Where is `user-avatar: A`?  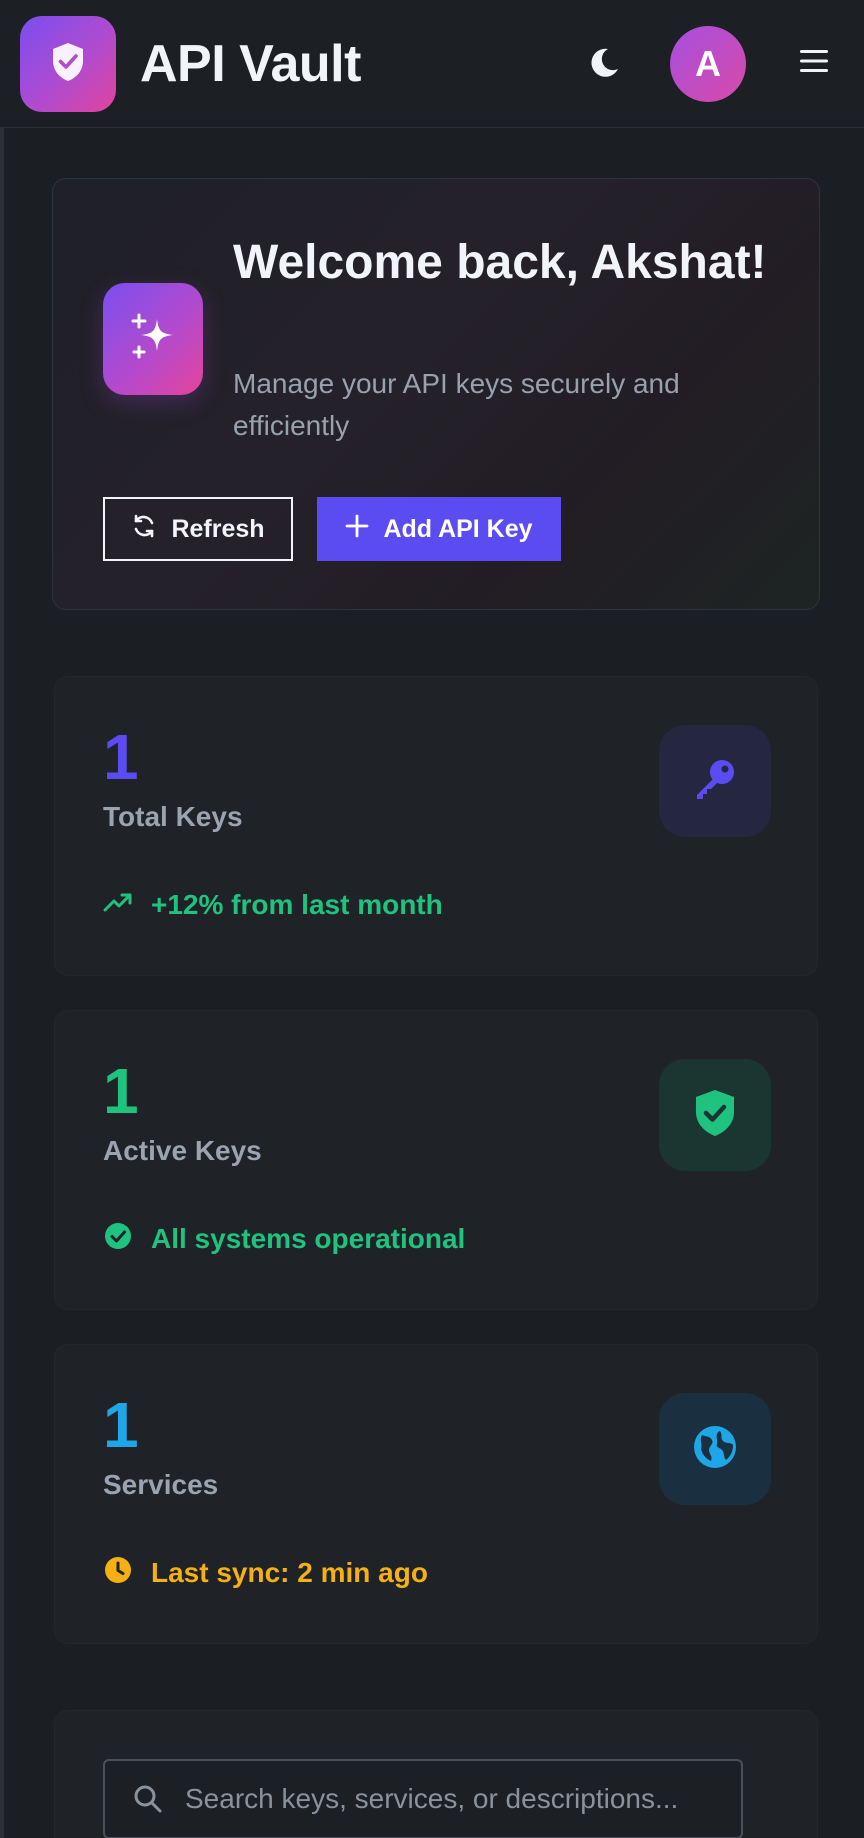 user-avatar: A is located at coordinates (708, 64).